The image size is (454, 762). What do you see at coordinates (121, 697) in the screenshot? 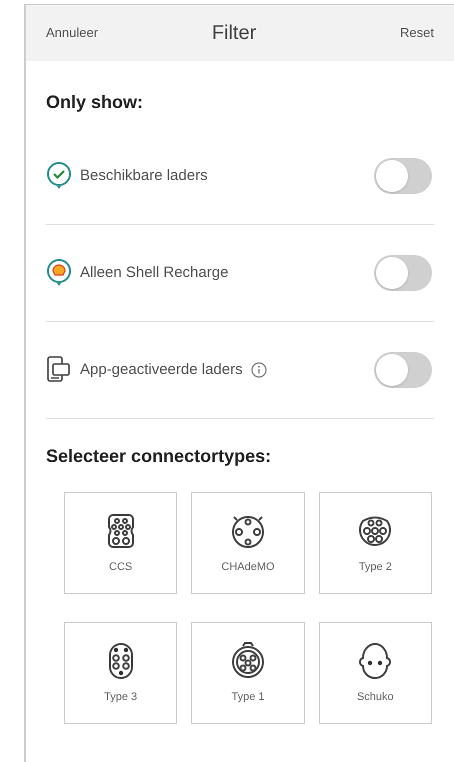
I see `connector-label: Type 3` at bounding box center [121, 697].